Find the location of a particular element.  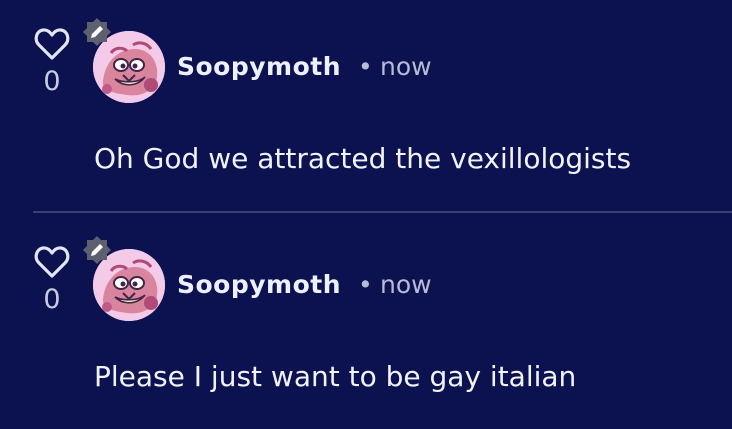

comment-text: Oh God we attracted the vexillologists is located at coordinates (363, 158).